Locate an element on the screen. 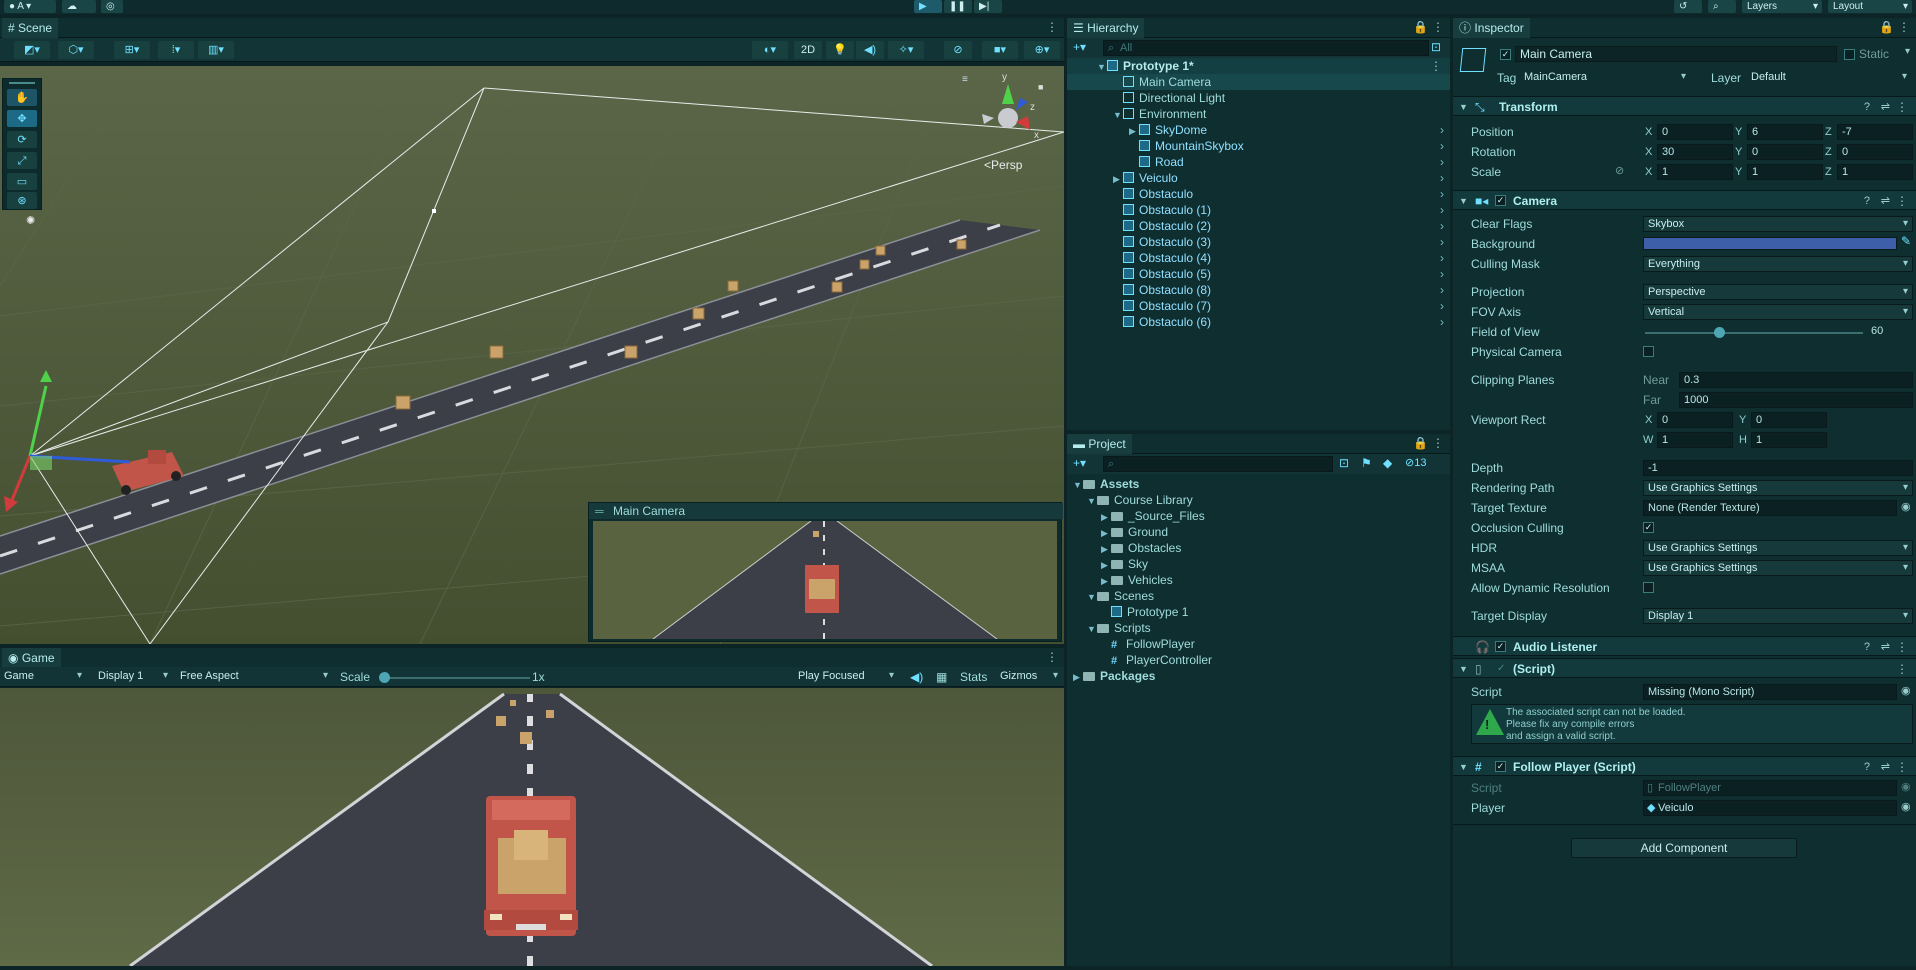  game-mode-dropdown: Game is located at coordinates (43, 677).